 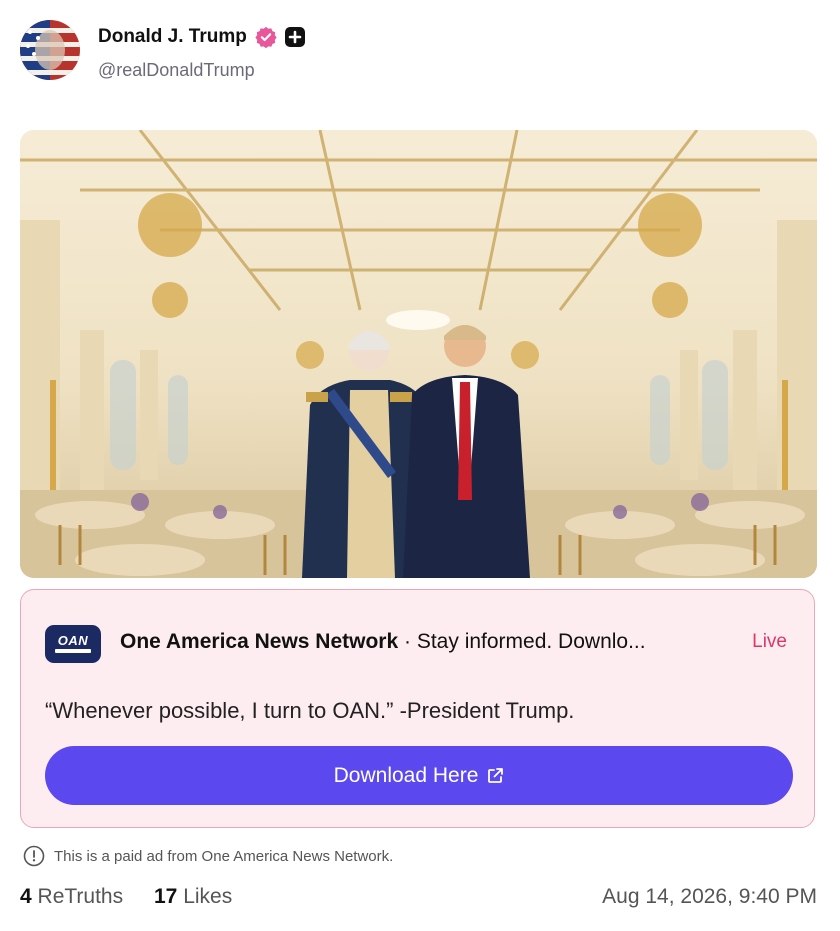 What do you see at coordinates (406, 775) in the screenshot?
I see `download-button-label: Download Here` at bounding box center [406, 775].